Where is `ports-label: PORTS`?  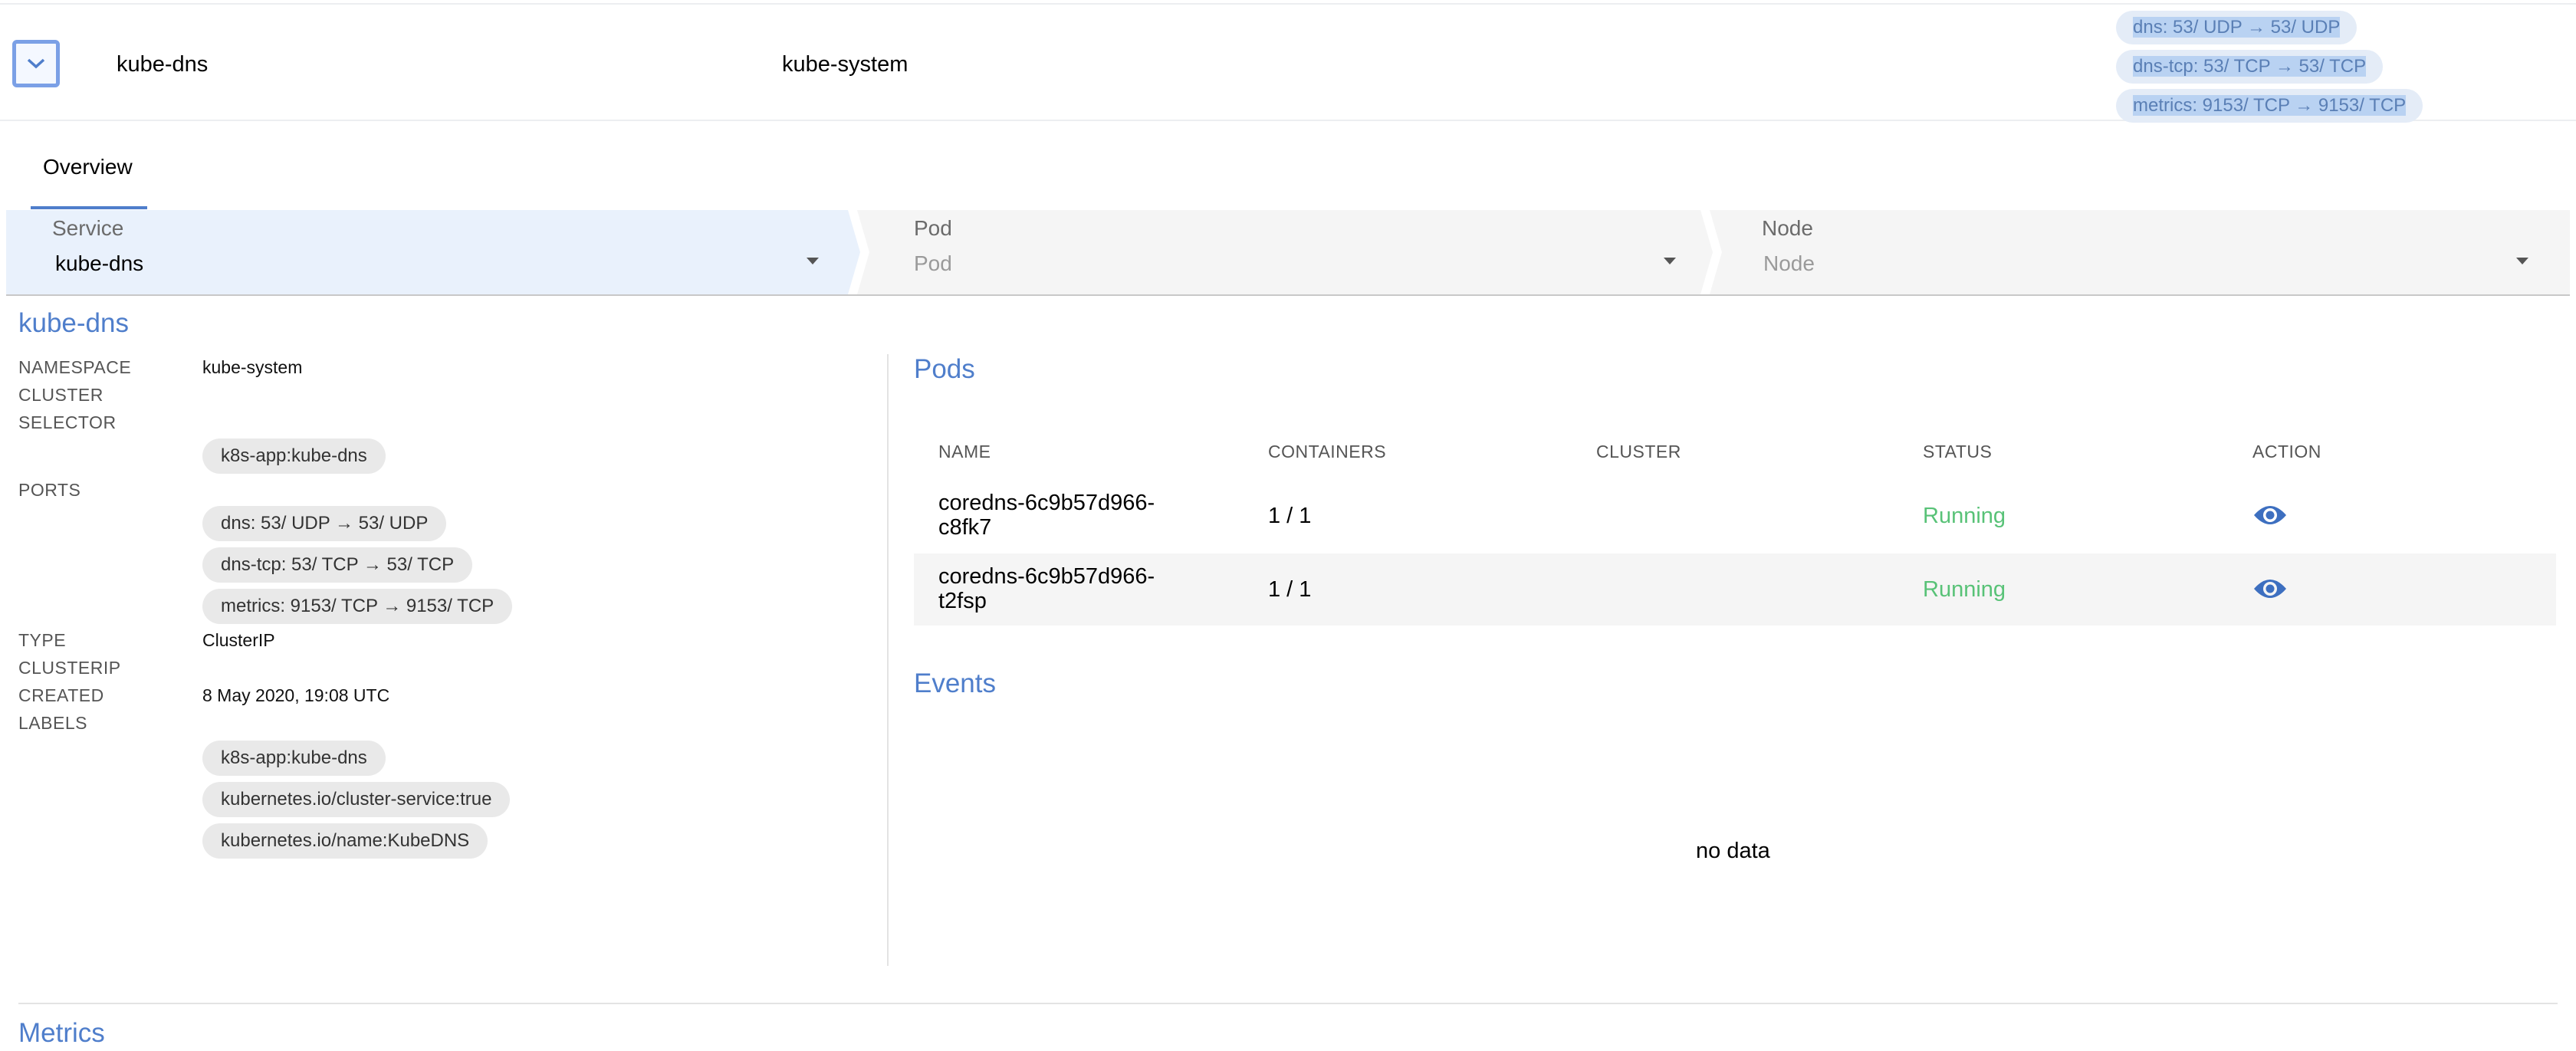
ports-label: PORTS is located at coordinates (49, 490).